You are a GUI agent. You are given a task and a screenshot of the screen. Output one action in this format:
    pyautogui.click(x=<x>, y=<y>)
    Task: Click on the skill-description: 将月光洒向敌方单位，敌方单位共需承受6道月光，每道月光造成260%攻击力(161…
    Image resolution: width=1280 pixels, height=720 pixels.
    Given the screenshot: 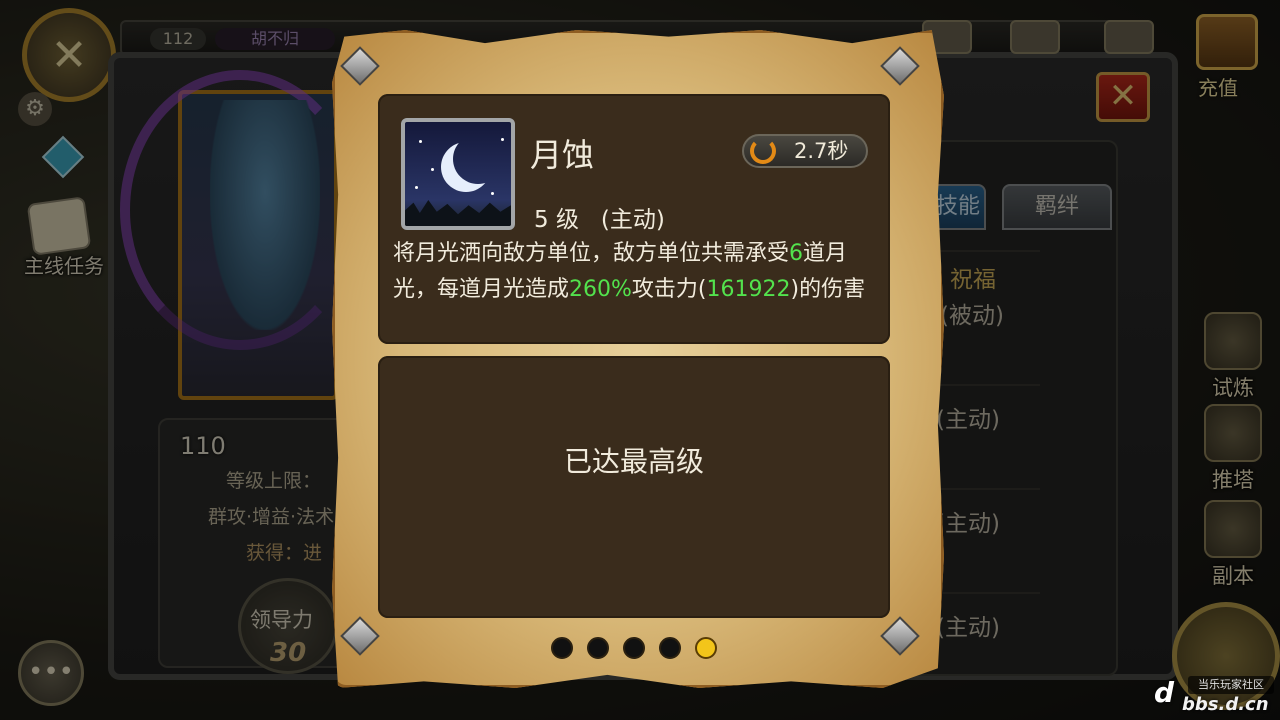 What is the action you would take?
    pyautogui.click(x=632, y=272)
    